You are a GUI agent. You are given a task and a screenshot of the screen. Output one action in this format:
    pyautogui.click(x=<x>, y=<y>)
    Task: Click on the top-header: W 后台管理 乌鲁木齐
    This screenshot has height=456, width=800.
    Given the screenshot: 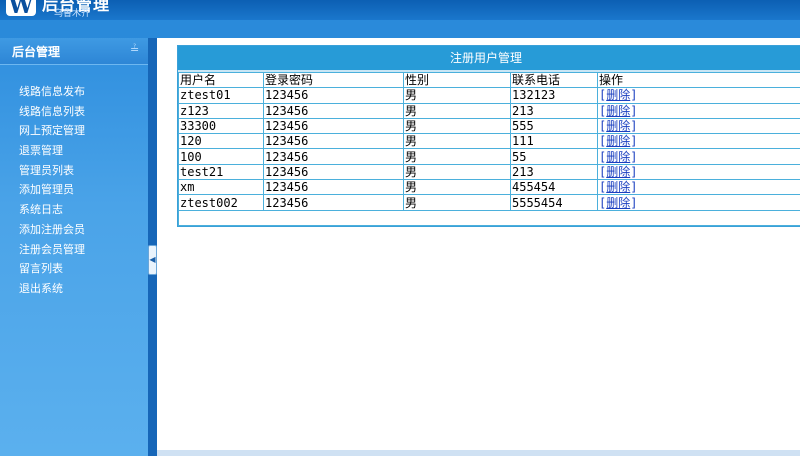 What is the action you would take?
    pyautogui.click(x=400, y=10)
    